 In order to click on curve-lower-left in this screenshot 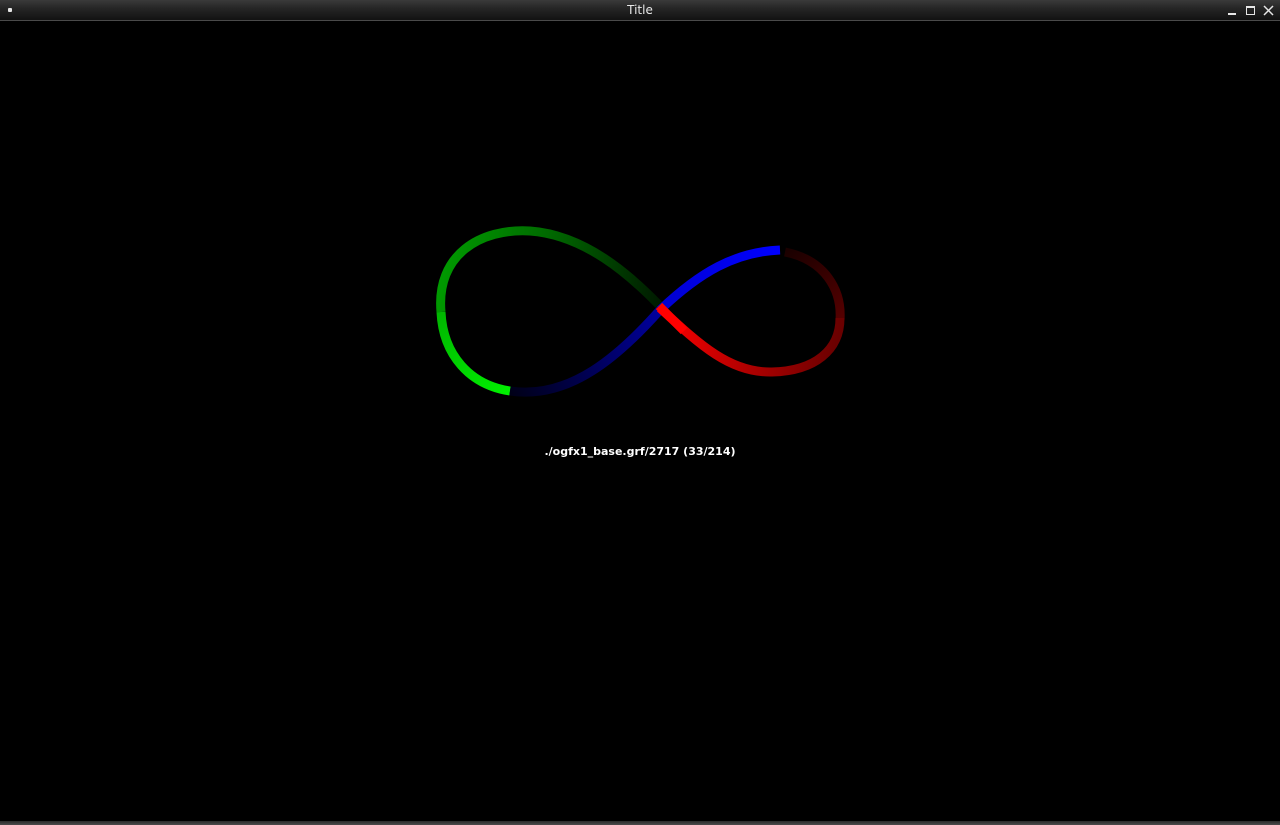, I will do `click(473, 353)`.